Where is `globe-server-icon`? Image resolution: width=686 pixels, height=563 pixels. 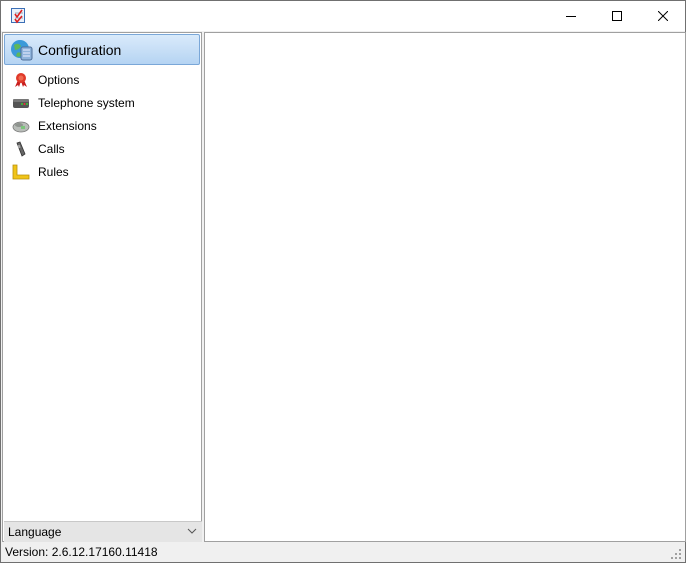 globe-server-icon is located at coordinates (22, 50).